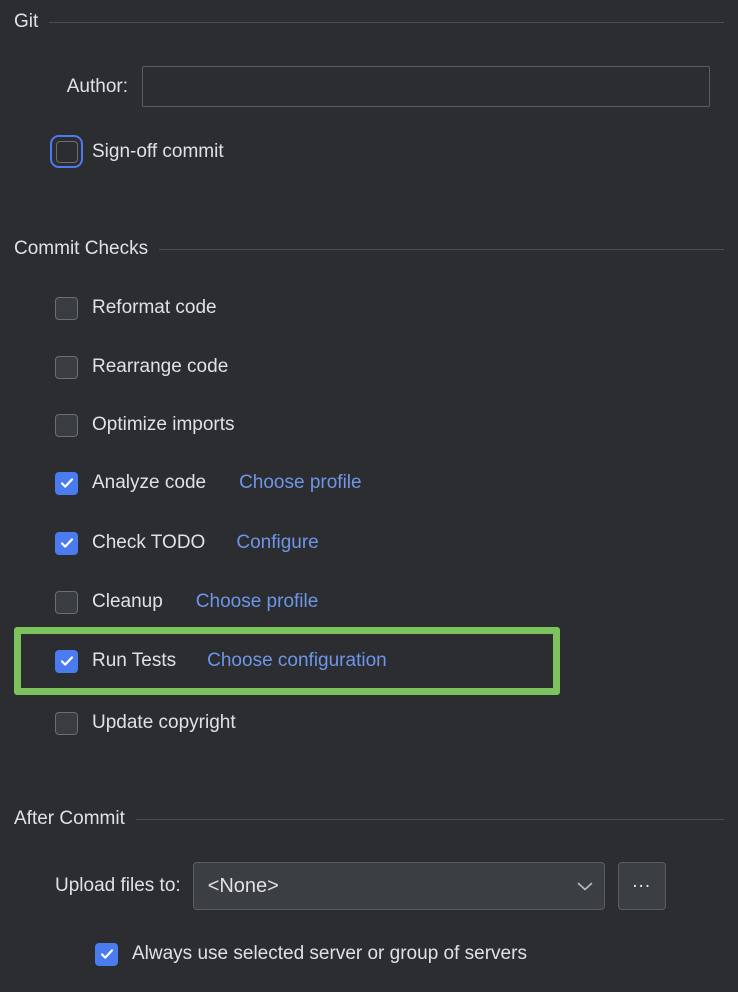  What do you see at coordinates (149, 482) in the screenshot?
I see `analyze-code-label: Analyze code` at bounding box center [149, 482].